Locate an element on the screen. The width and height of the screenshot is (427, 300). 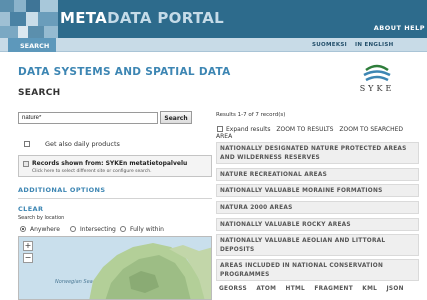
zoom-in-button: + is located at coordinates (28, 246).